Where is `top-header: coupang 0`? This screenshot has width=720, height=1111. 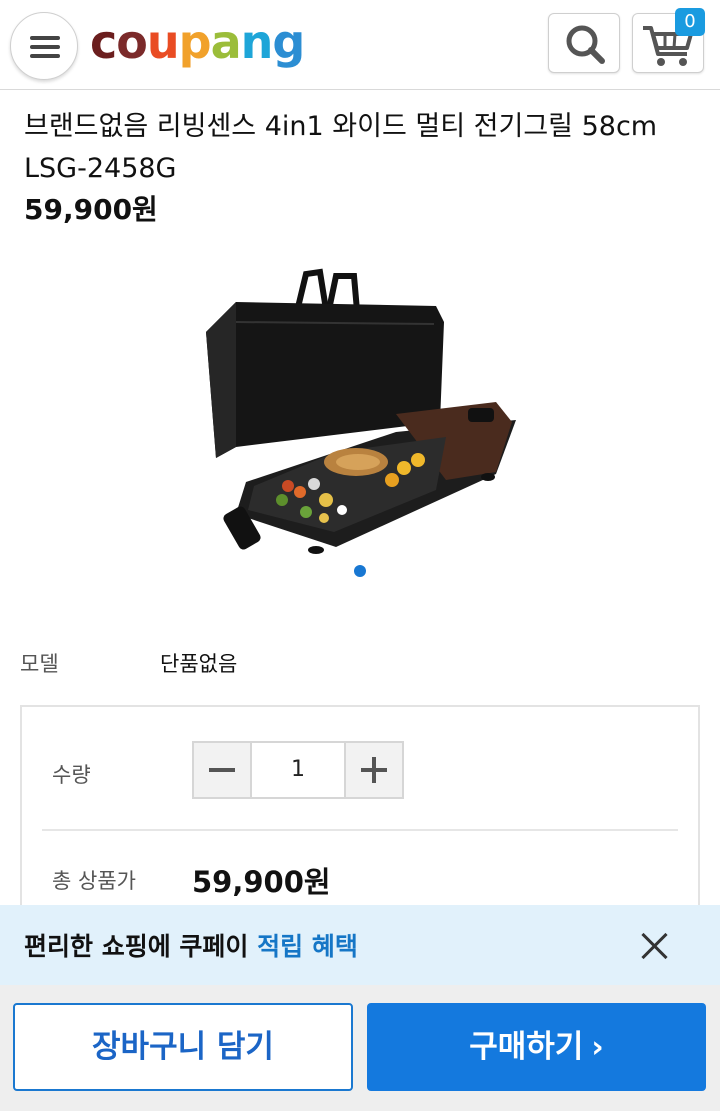 top-header: coupang 0 is located at coordinates (360, 45).